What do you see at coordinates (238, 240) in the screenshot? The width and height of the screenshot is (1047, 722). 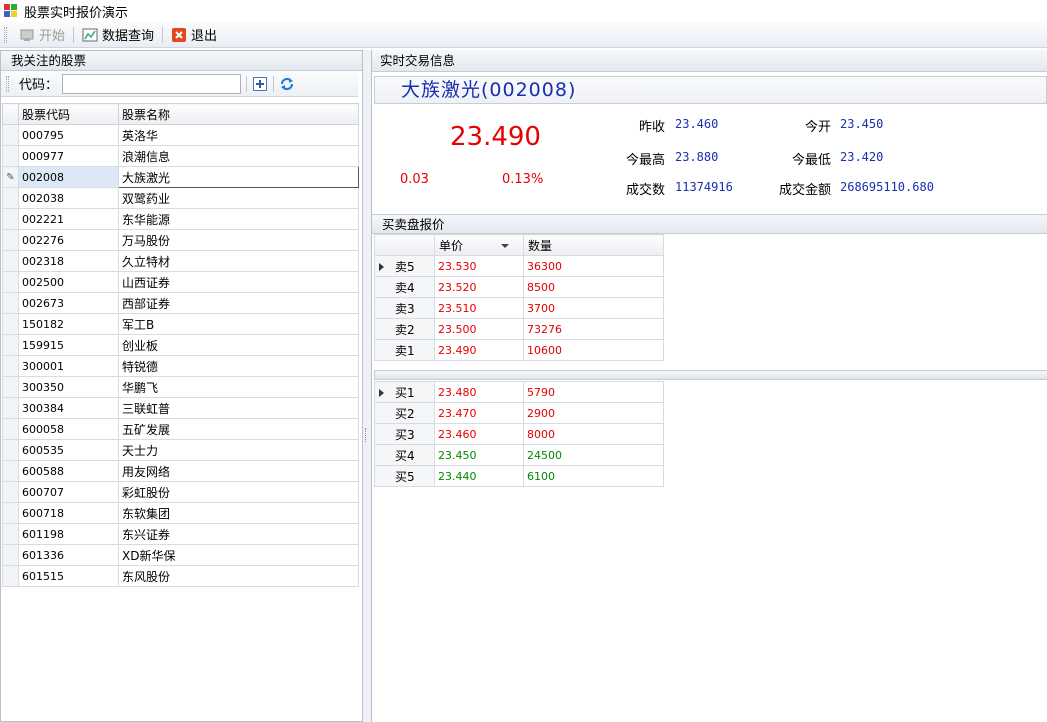 I see `stock-name-cell: 万马股份` at bounding box center [238, 240].